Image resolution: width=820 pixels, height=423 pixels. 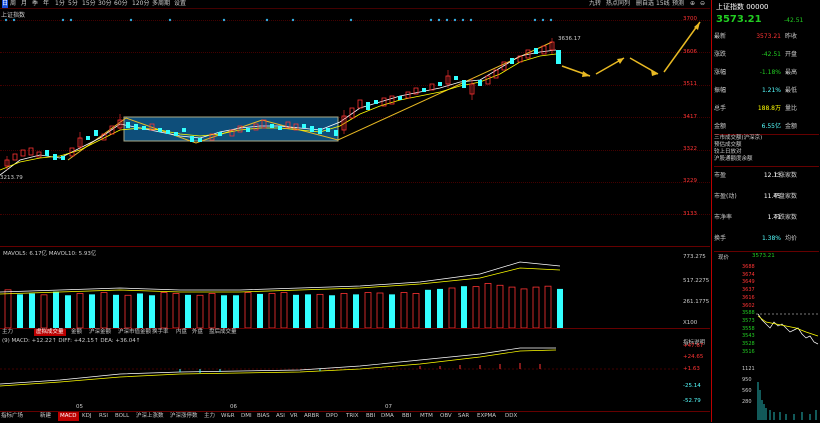 I want to click on btab-17: BBI, so click(x=370, y=416).